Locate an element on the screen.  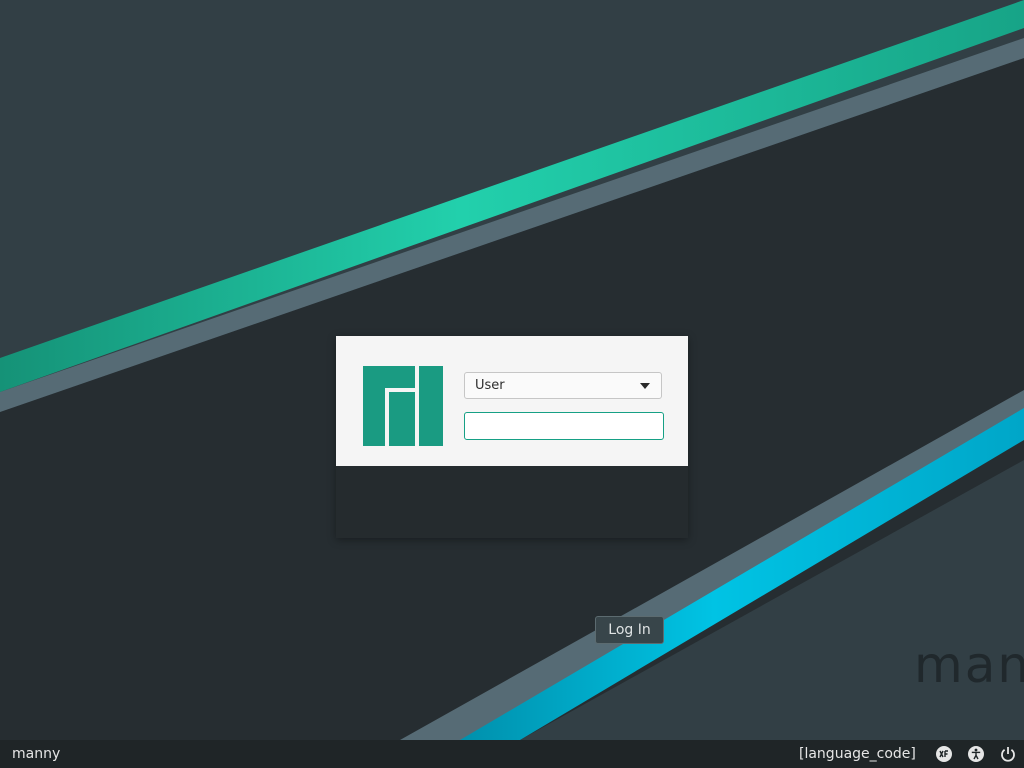
manjaro-logo-icon is located at coordinates (403, 406).